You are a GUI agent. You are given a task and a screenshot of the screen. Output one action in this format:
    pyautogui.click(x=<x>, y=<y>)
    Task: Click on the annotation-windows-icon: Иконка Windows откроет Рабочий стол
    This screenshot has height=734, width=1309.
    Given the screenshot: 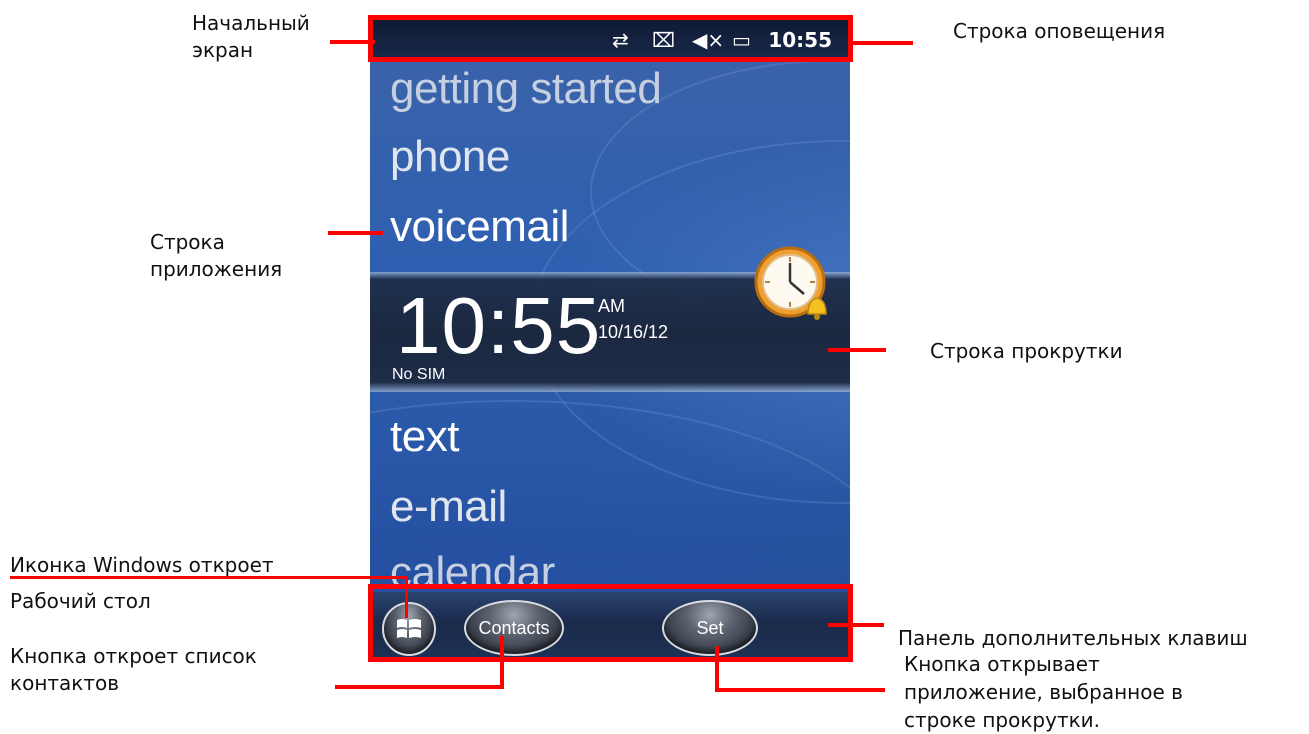 What is the action you would take?
    pyautogui.click(x=142, y=583)
    